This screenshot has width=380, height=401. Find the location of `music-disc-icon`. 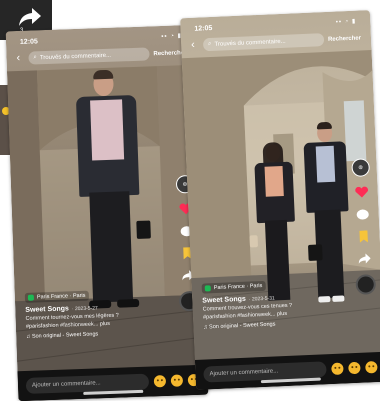

music-disc-icon is located at coordinates (366, 284).